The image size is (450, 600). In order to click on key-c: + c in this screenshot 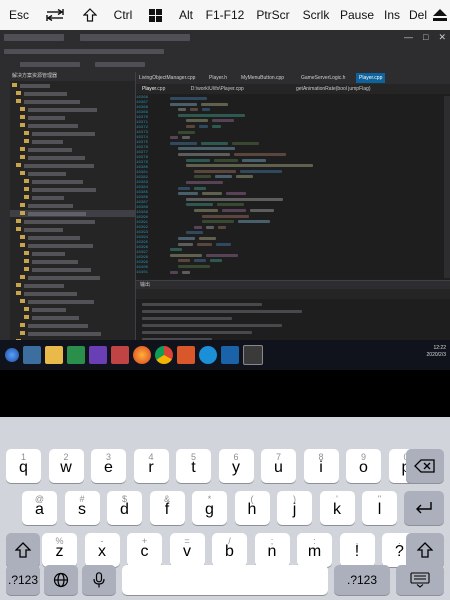, I will do `click(144, 550)`.